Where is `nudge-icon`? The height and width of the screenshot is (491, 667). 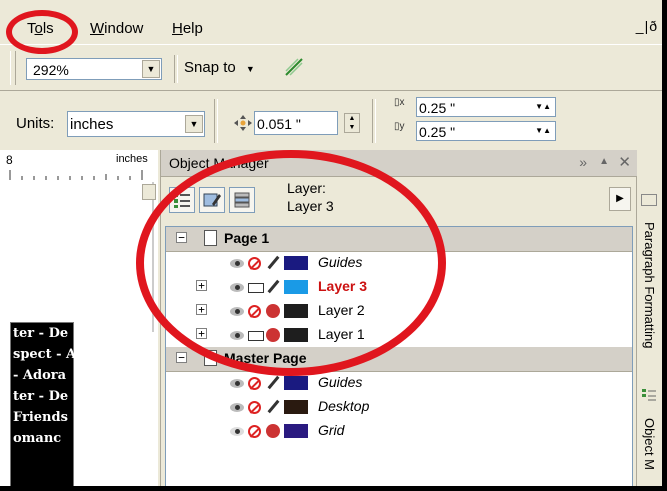
nudge-icon is located at coordinates (243, 123).